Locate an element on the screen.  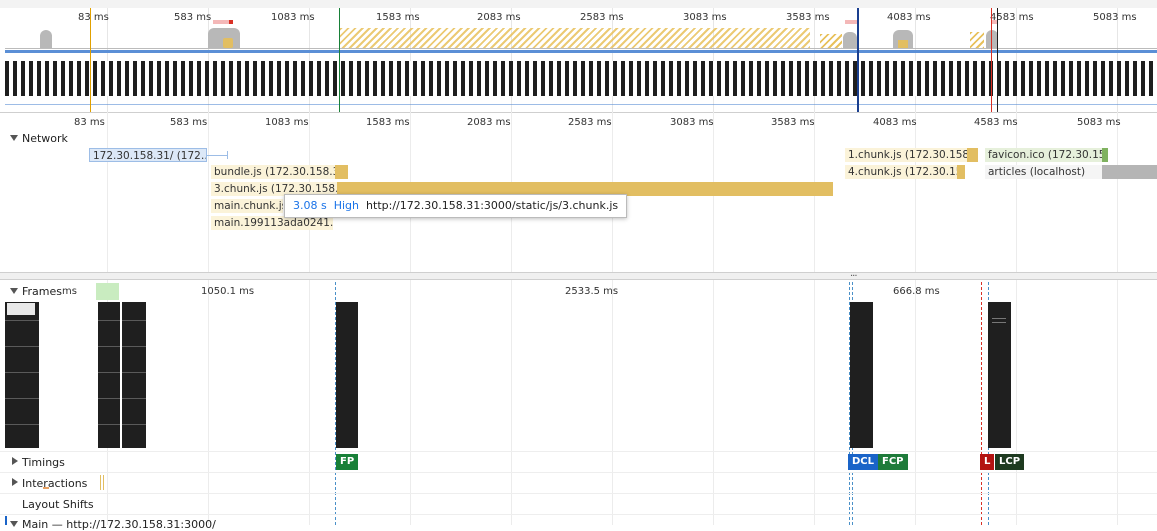
timings-track-label: Timings is located at coordinates (43, 462).